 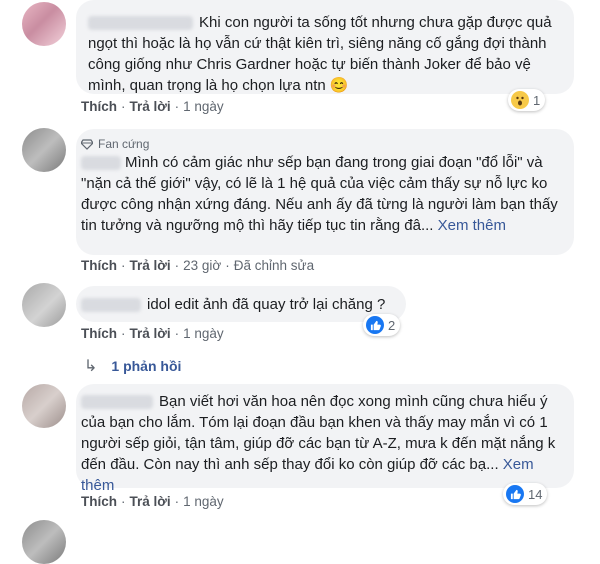 I want to click on wow-reaction-icon, so click(x=520, y=100).